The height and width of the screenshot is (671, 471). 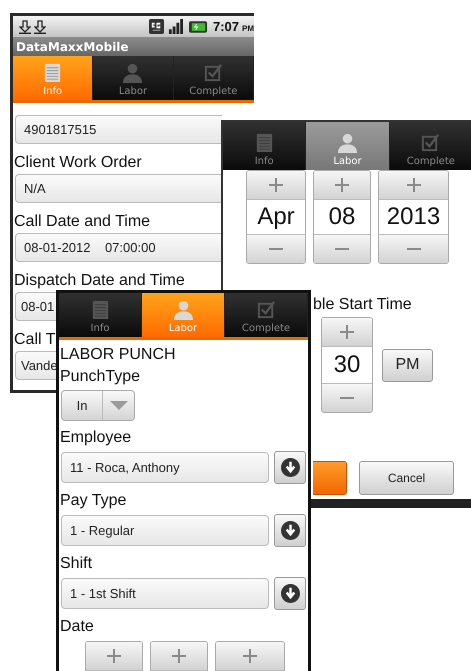 I want to click on field-label: Call Date and Time, so click(x=82, y=222).